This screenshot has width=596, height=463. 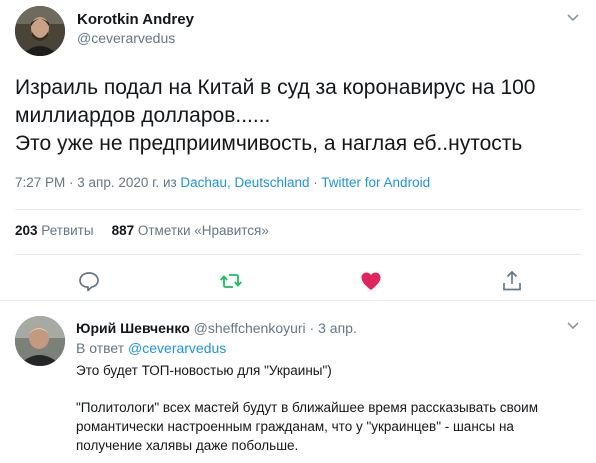 I want to click on author-name: Юрий Шевченко, so click(x=133, y=328).